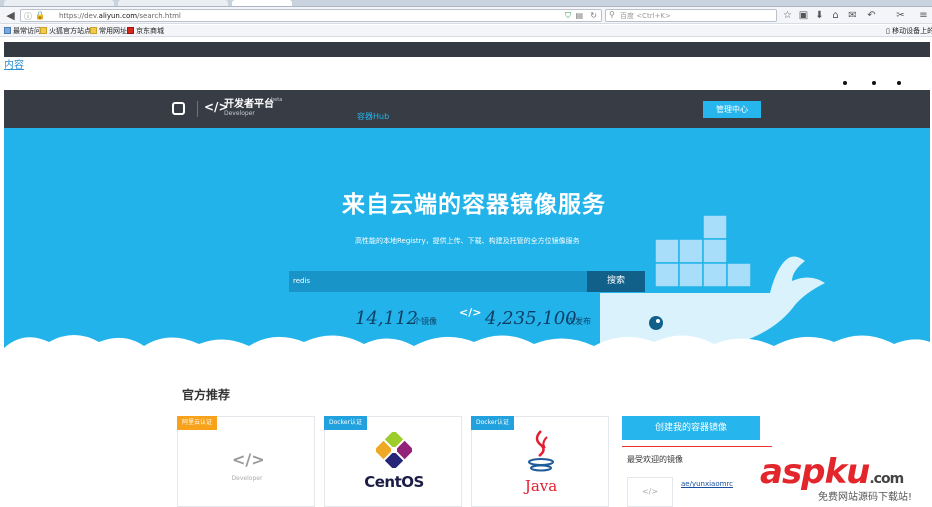 The height and width of the screenshot is (507, 932). What do you see at coordinates (394, 482) in the screenshot?
I see `card-label: CentOS` at bounding box center [394, 482].